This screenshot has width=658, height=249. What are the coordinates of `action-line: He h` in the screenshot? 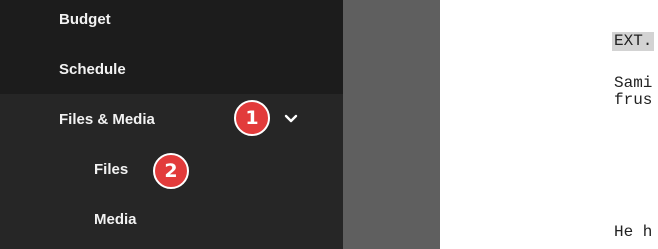 It's located at (633, 232).